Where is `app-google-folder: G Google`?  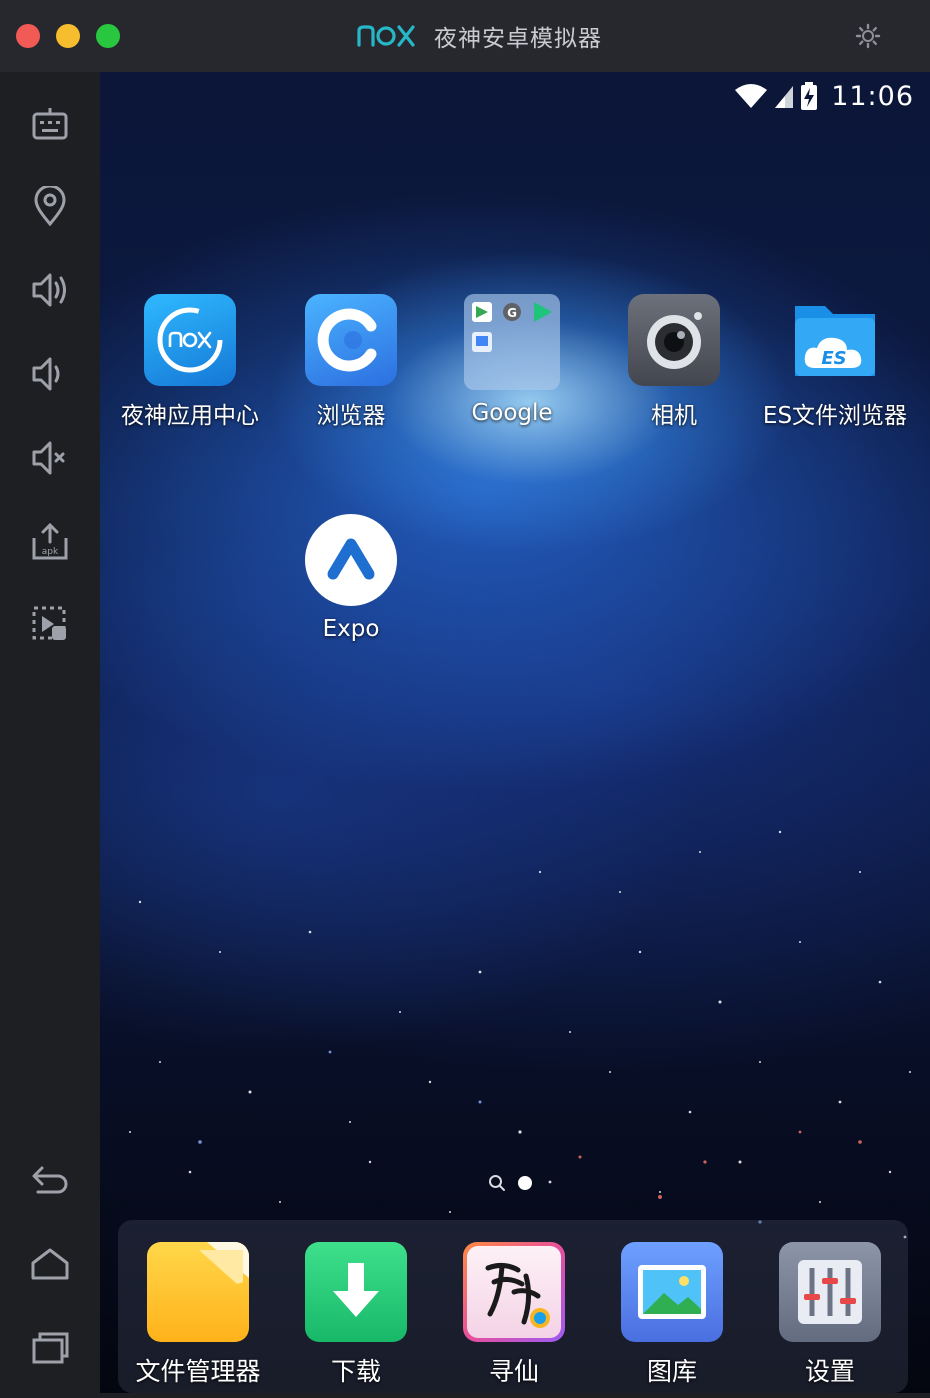 app-google-folder: G Google is located at coordinates (512, 360).